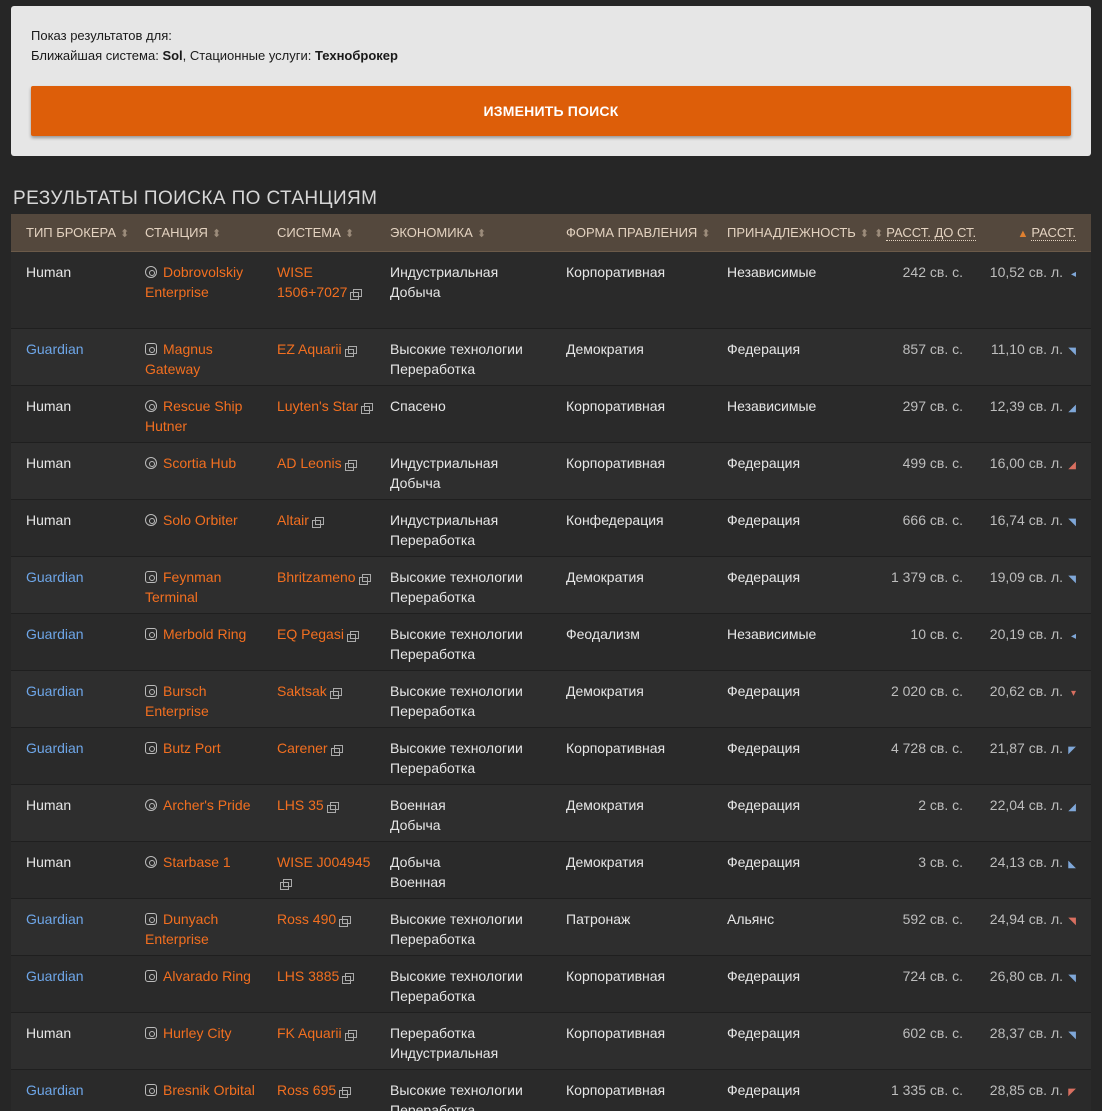 The width and height of the screenshot is (1102, 1111). I want to click on system-link: Ross 490, so click(306, 919).